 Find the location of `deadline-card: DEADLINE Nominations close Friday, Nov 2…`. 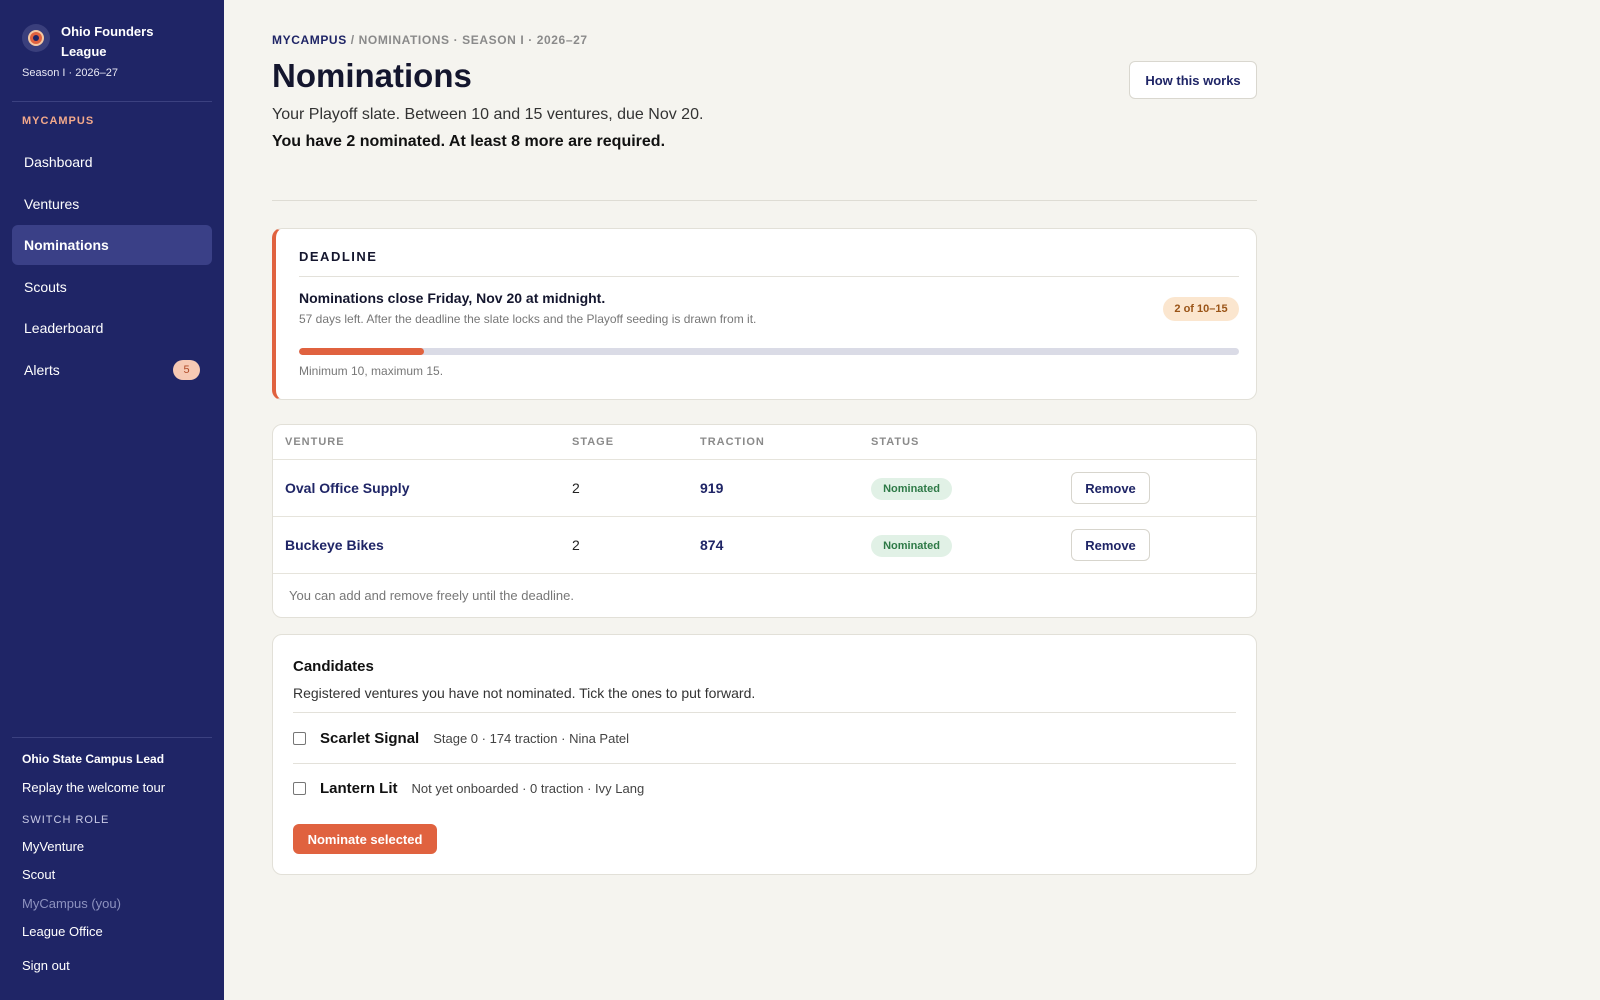

deadline-card: DEADLINE Nominations close Friday, Nov 2… is located at coordinates (764, 314).